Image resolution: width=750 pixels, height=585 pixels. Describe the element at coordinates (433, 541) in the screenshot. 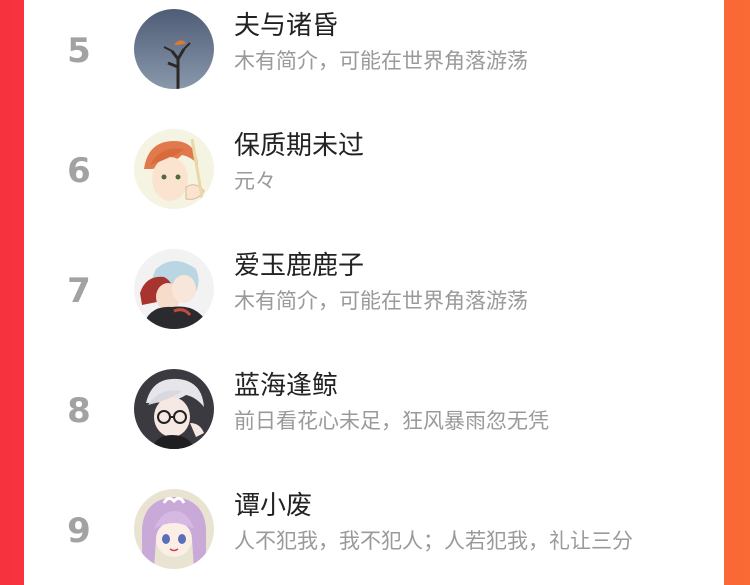

I see `user-bio: 人不犯我，我不犯人；人若犯我，礼让三分` at that location.